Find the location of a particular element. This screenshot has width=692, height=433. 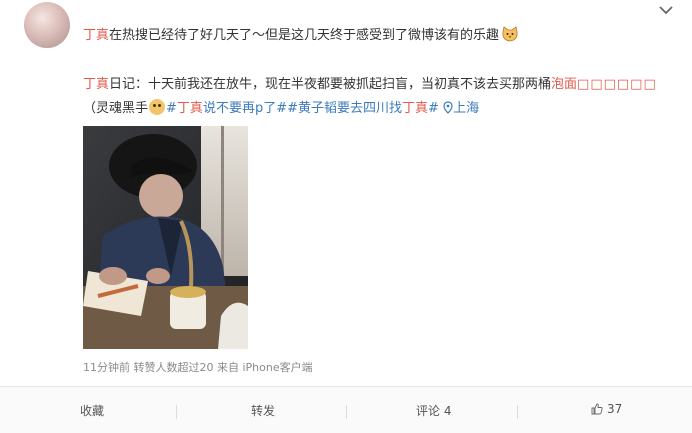

post-text-line-1: 丁真在热搜已经待了好几天了～但是这几天终于感受到了微博该有的乐趣 is located at coordinates (301, 35).